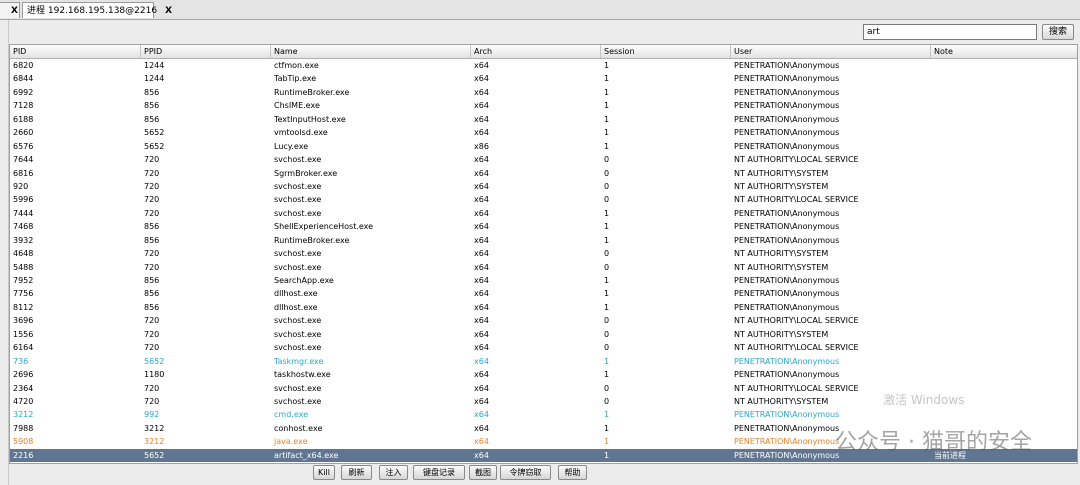 This screenshot has height=485, width=1080. I want to click on refresh-button: 刷新, so click(356, 472).